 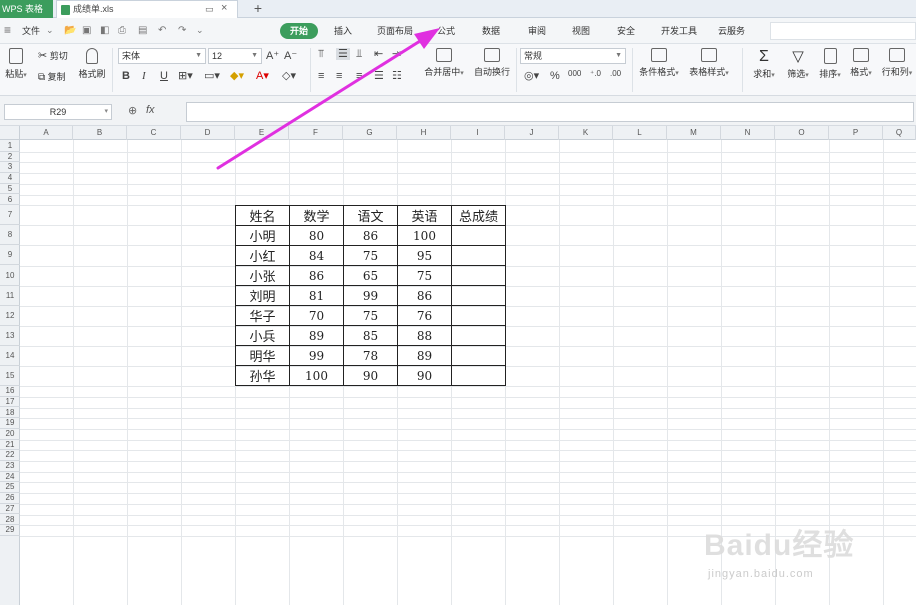 I want to click on thousands-separator-icon: 000, so click(x=574, y=74).